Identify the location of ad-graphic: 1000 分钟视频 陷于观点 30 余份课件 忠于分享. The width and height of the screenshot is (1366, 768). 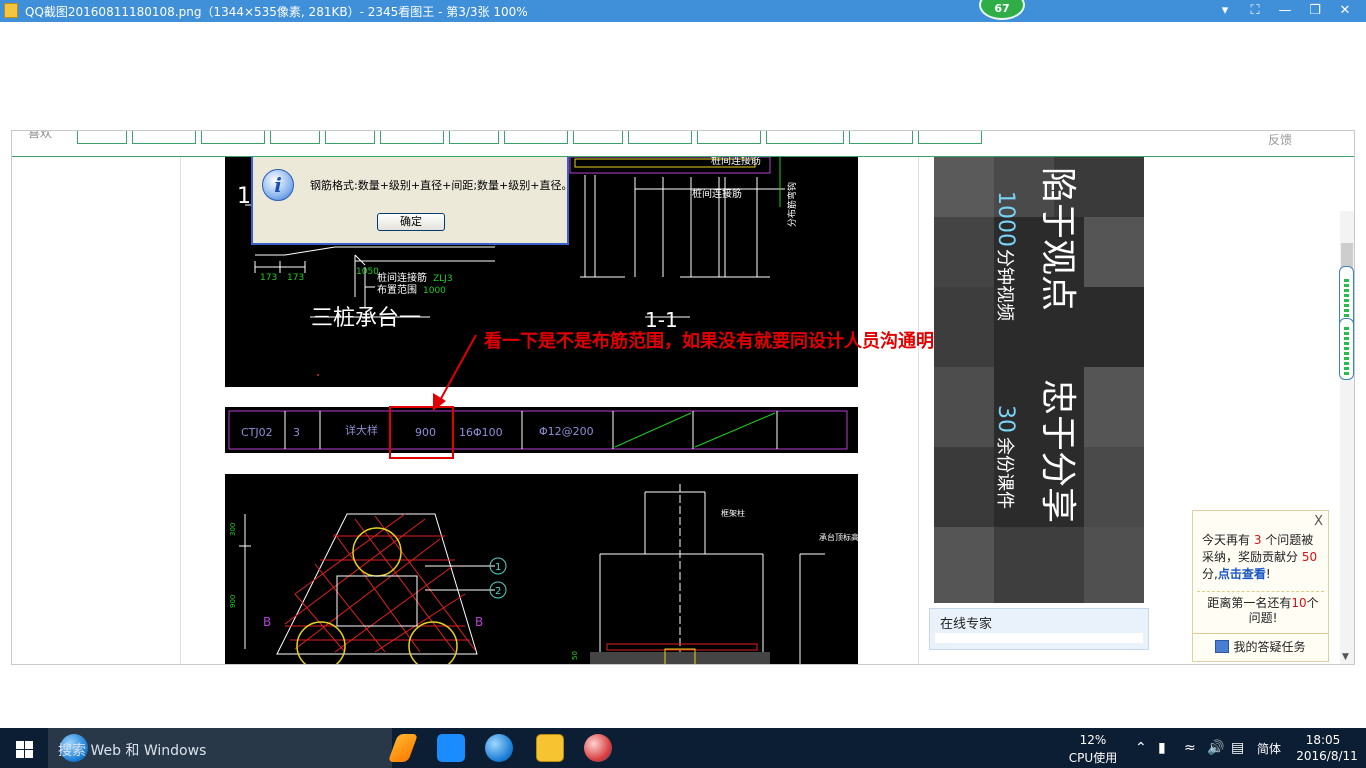
(1039, 380).